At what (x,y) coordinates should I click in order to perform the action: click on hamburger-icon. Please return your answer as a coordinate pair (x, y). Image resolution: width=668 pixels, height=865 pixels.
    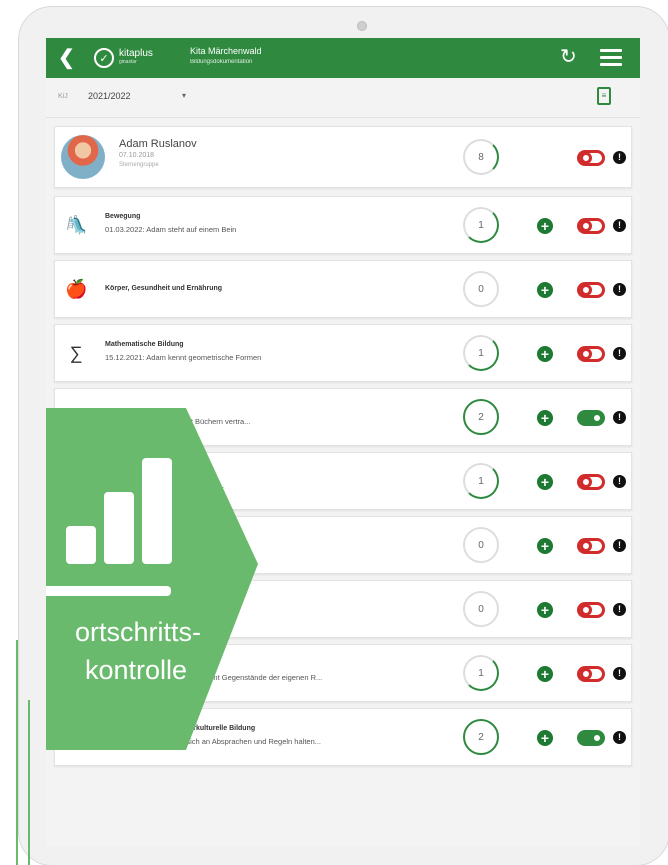
    Looking at the image, I should click on (611, 50).